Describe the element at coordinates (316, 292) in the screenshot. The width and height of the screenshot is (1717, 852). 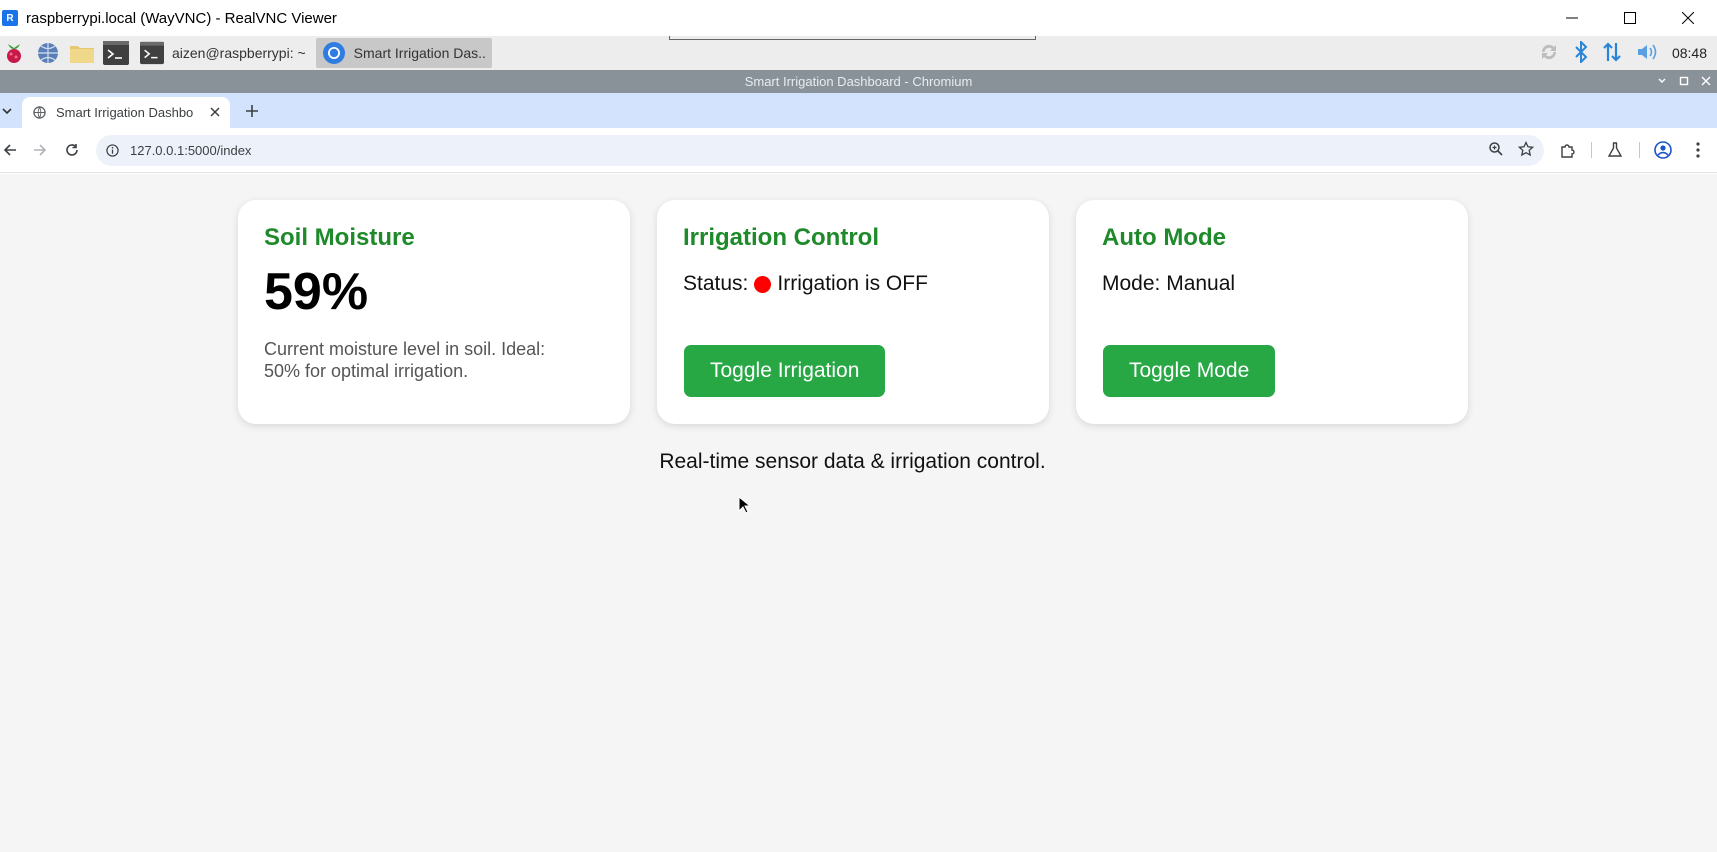
I see `moisture-value: 59%` at that location.